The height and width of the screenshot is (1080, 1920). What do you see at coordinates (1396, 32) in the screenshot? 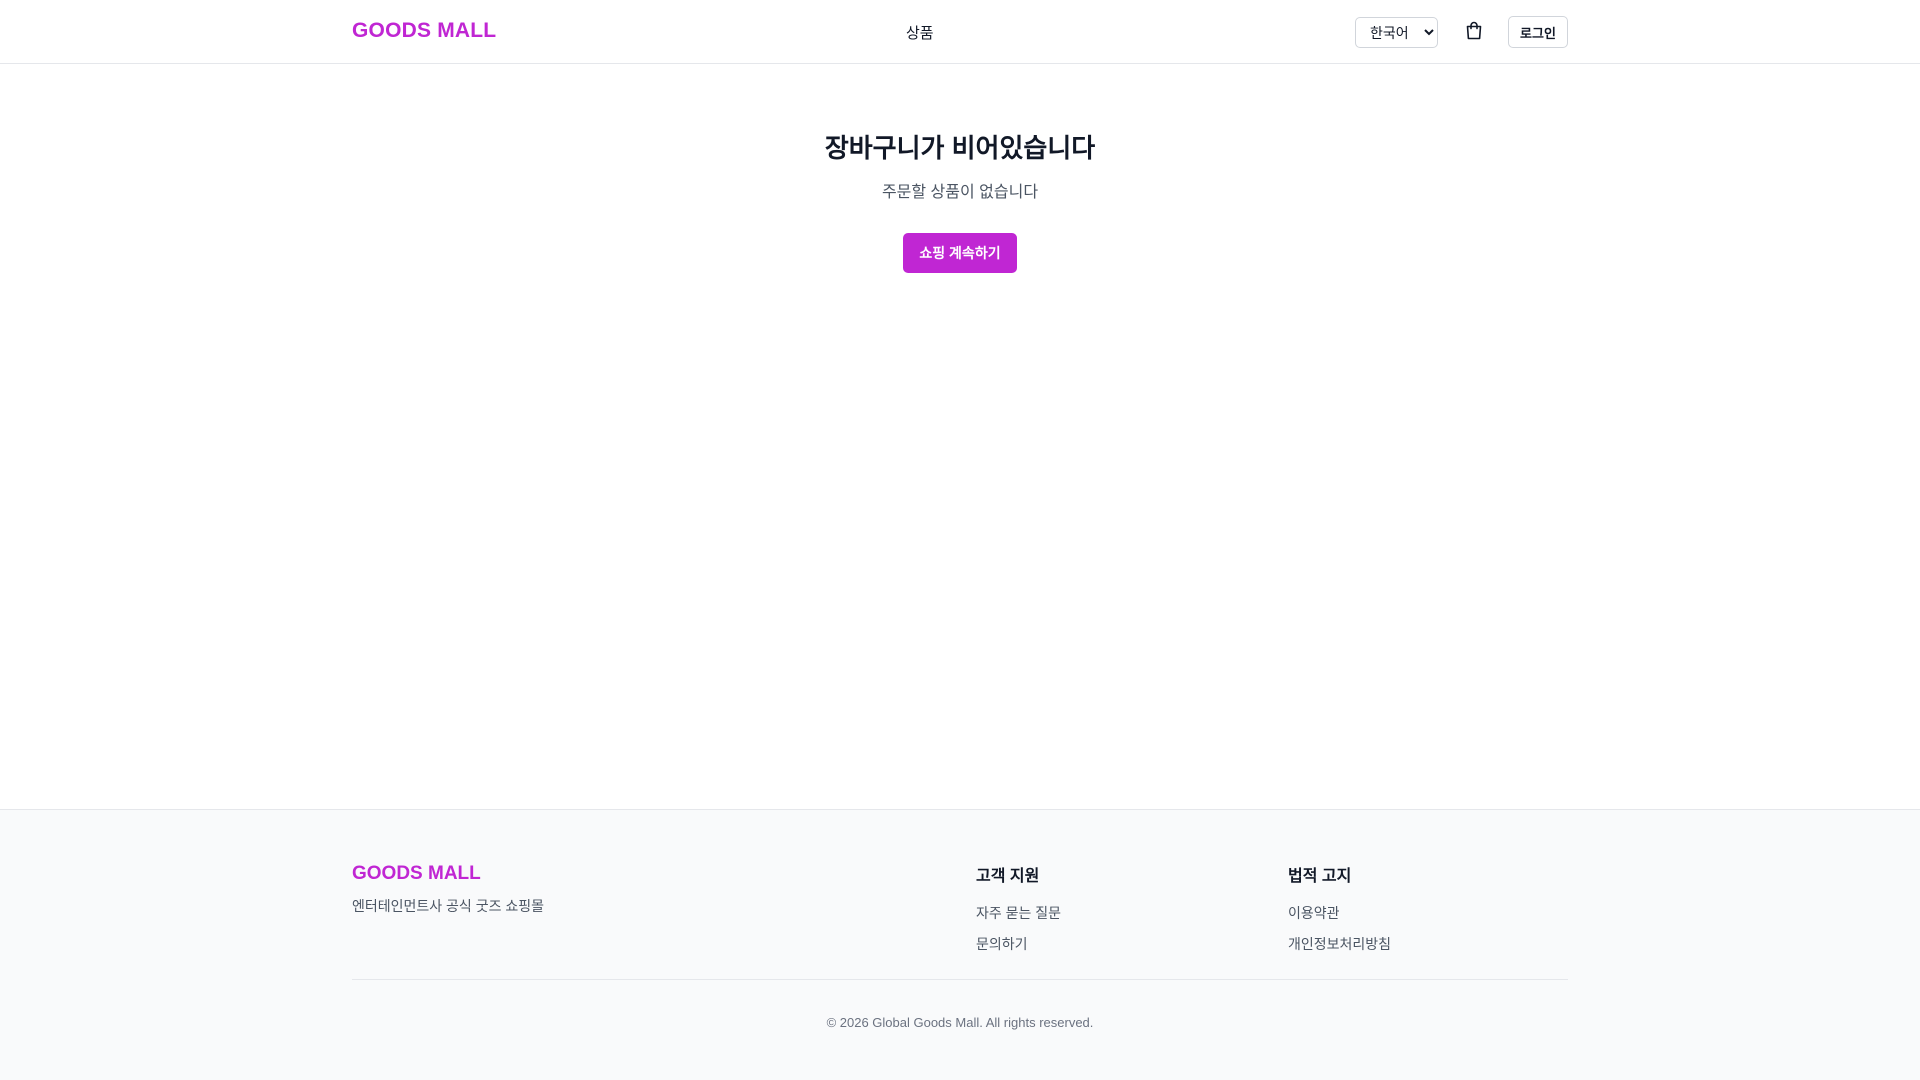
I see `language-select: 한국어` at bounding box center [1396, 32].